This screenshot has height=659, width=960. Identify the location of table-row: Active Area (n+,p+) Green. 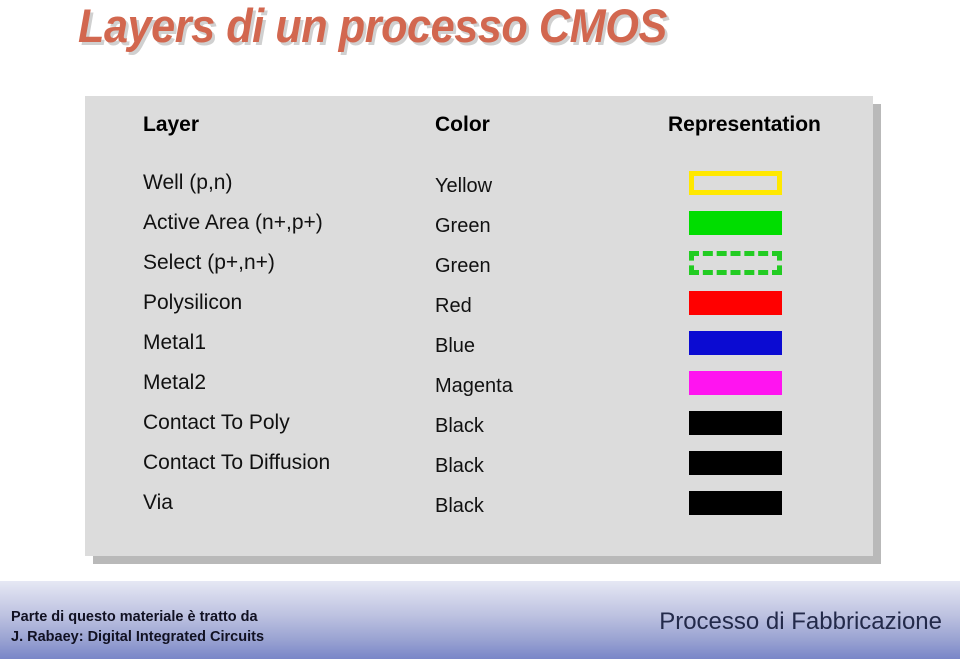
(480, 223).